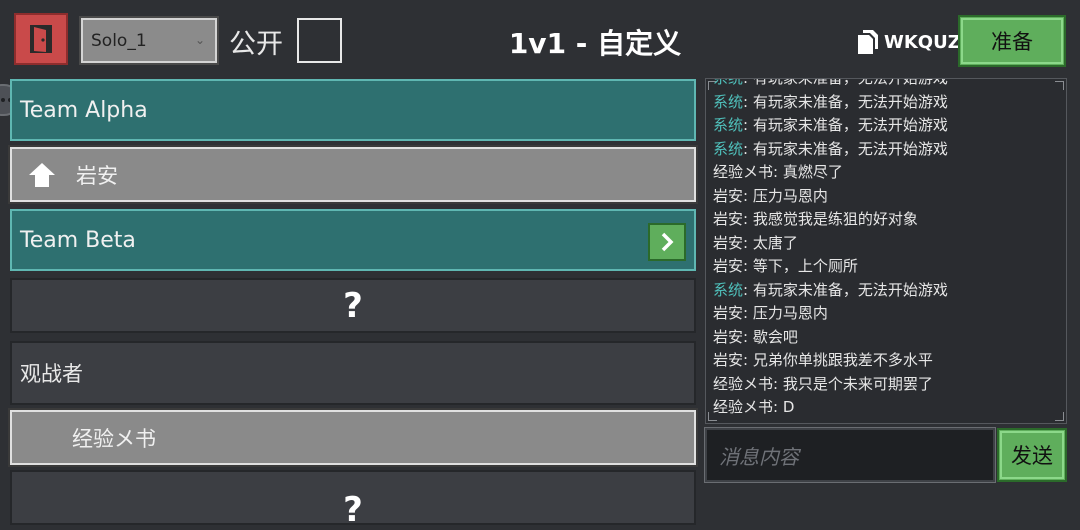 This screenshot has height=530, width=1080. What do you see at coordinates (914, 42) in the screenshot?
I see `room-code: WKQUZ5` at bounding box center [914, 42].